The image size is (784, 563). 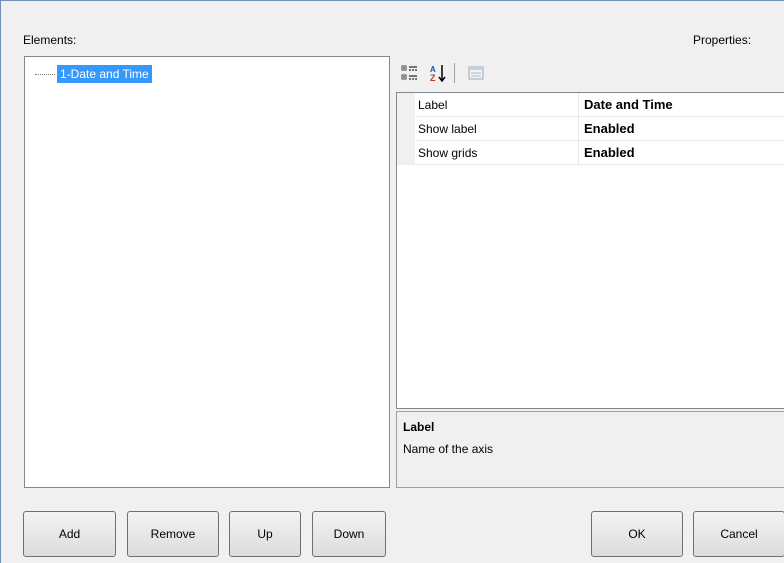 What do you see at coordinates (410, 73) in the screenshot?
I see `categorized-icon` at bounding box center [410, 73].